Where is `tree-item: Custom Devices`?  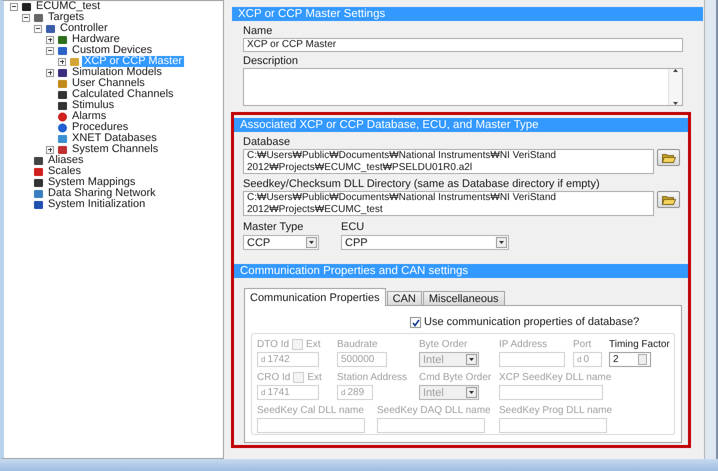
tree-item: Custom Devices is located at coordinates (112, 50).